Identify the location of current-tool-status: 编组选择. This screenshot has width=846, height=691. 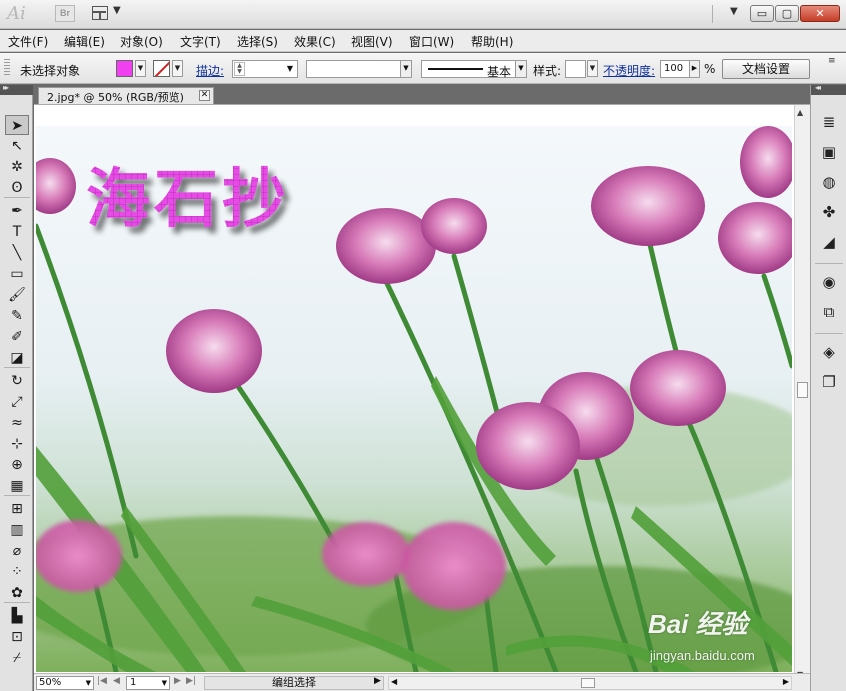
(294, 683).